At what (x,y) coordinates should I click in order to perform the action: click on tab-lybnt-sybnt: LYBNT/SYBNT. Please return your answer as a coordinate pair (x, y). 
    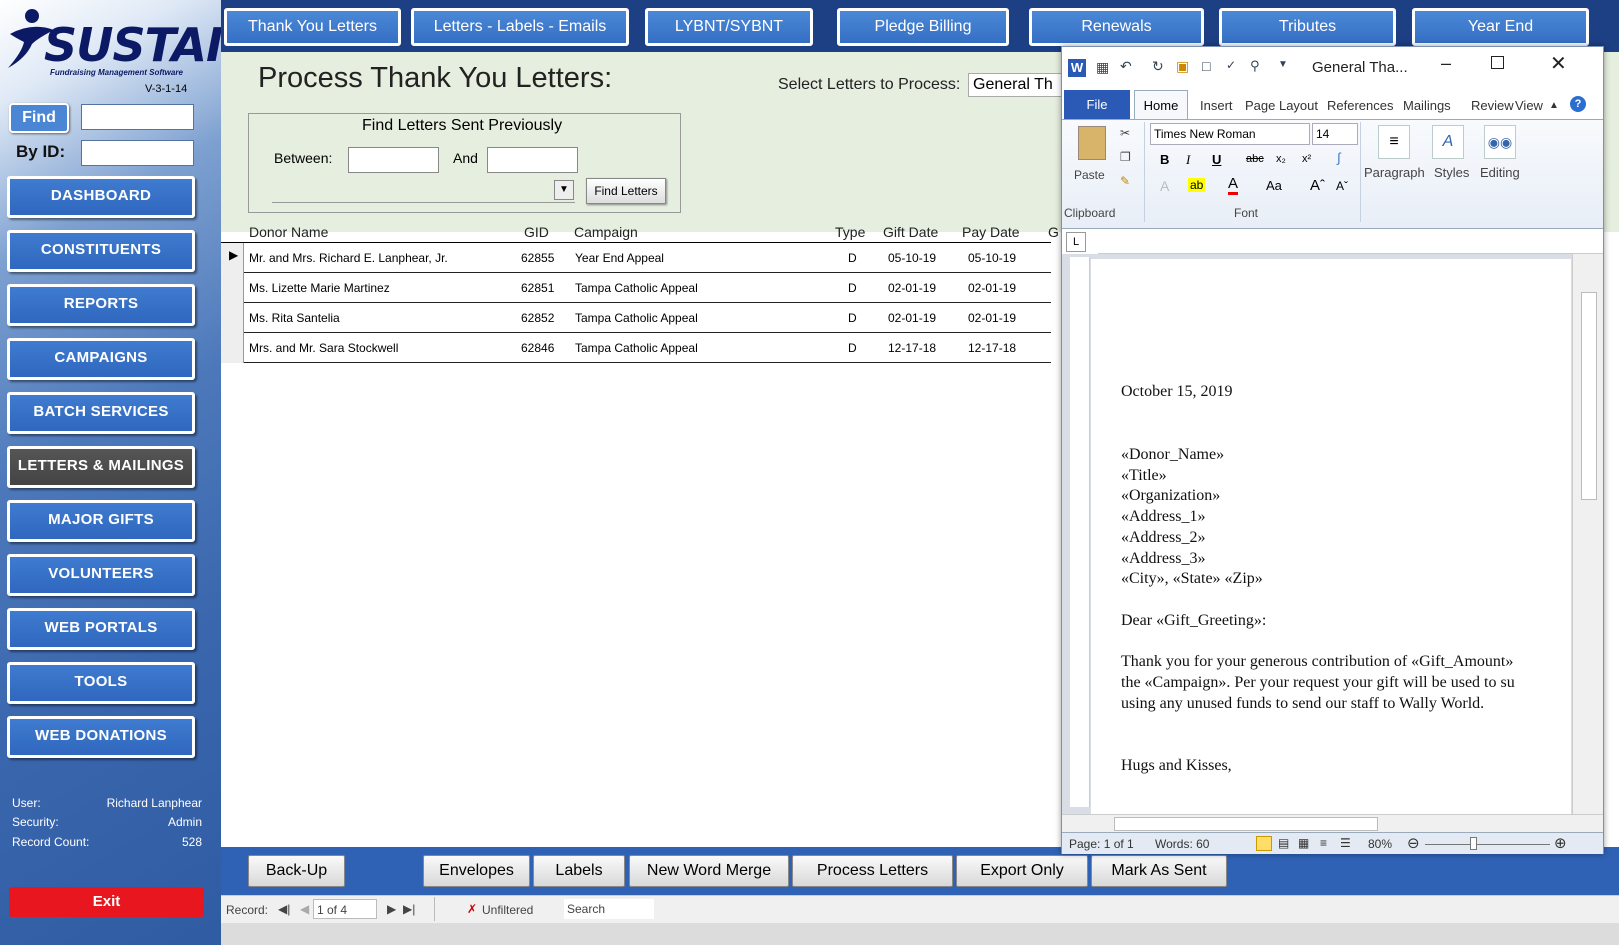
    Looking at the image, I should click on (729, 27).